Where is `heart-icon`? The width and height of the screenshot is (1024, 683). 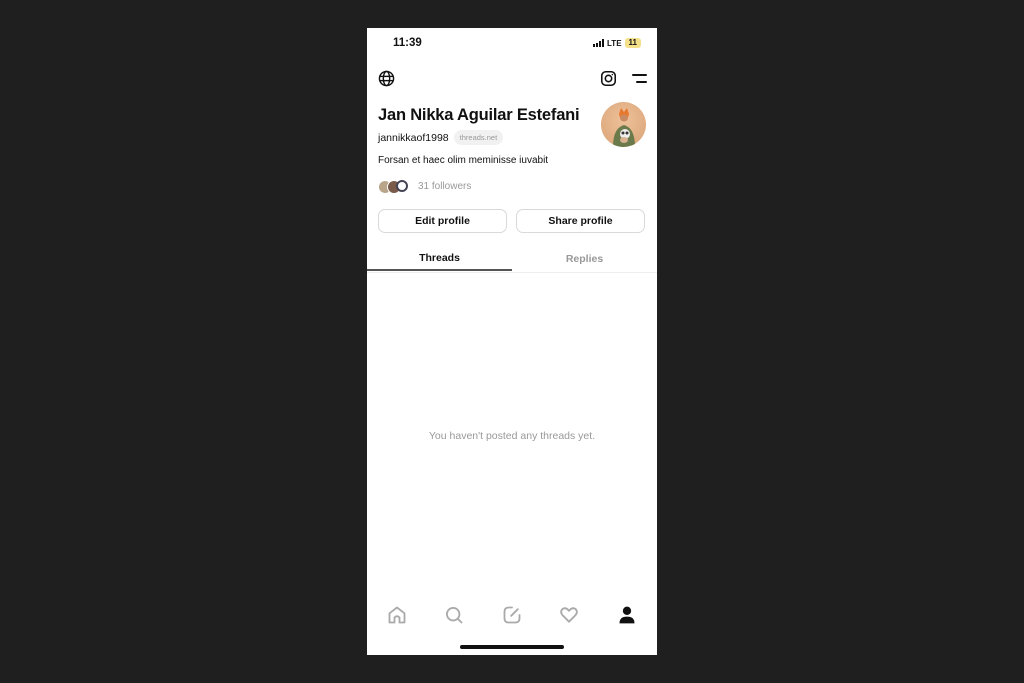
heart-icon is located at coordinates (569, 615).